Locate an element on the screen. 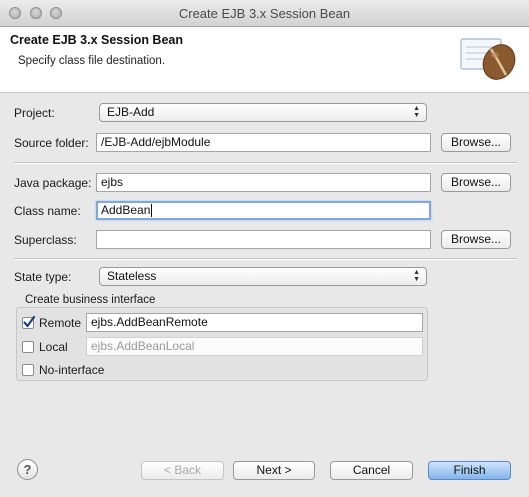 The width and height of the screenshot is (529, 497). project-label: Project: is located at coordinates (34, 113).